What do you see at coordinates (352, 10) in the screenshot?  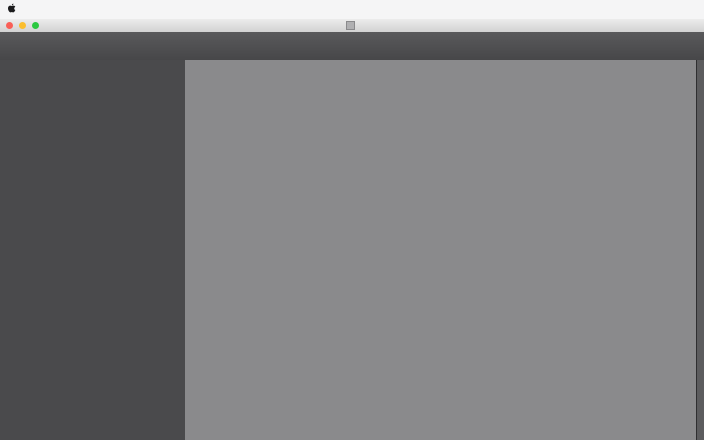 I see `menu-bar` at bounding box center [352, 10].